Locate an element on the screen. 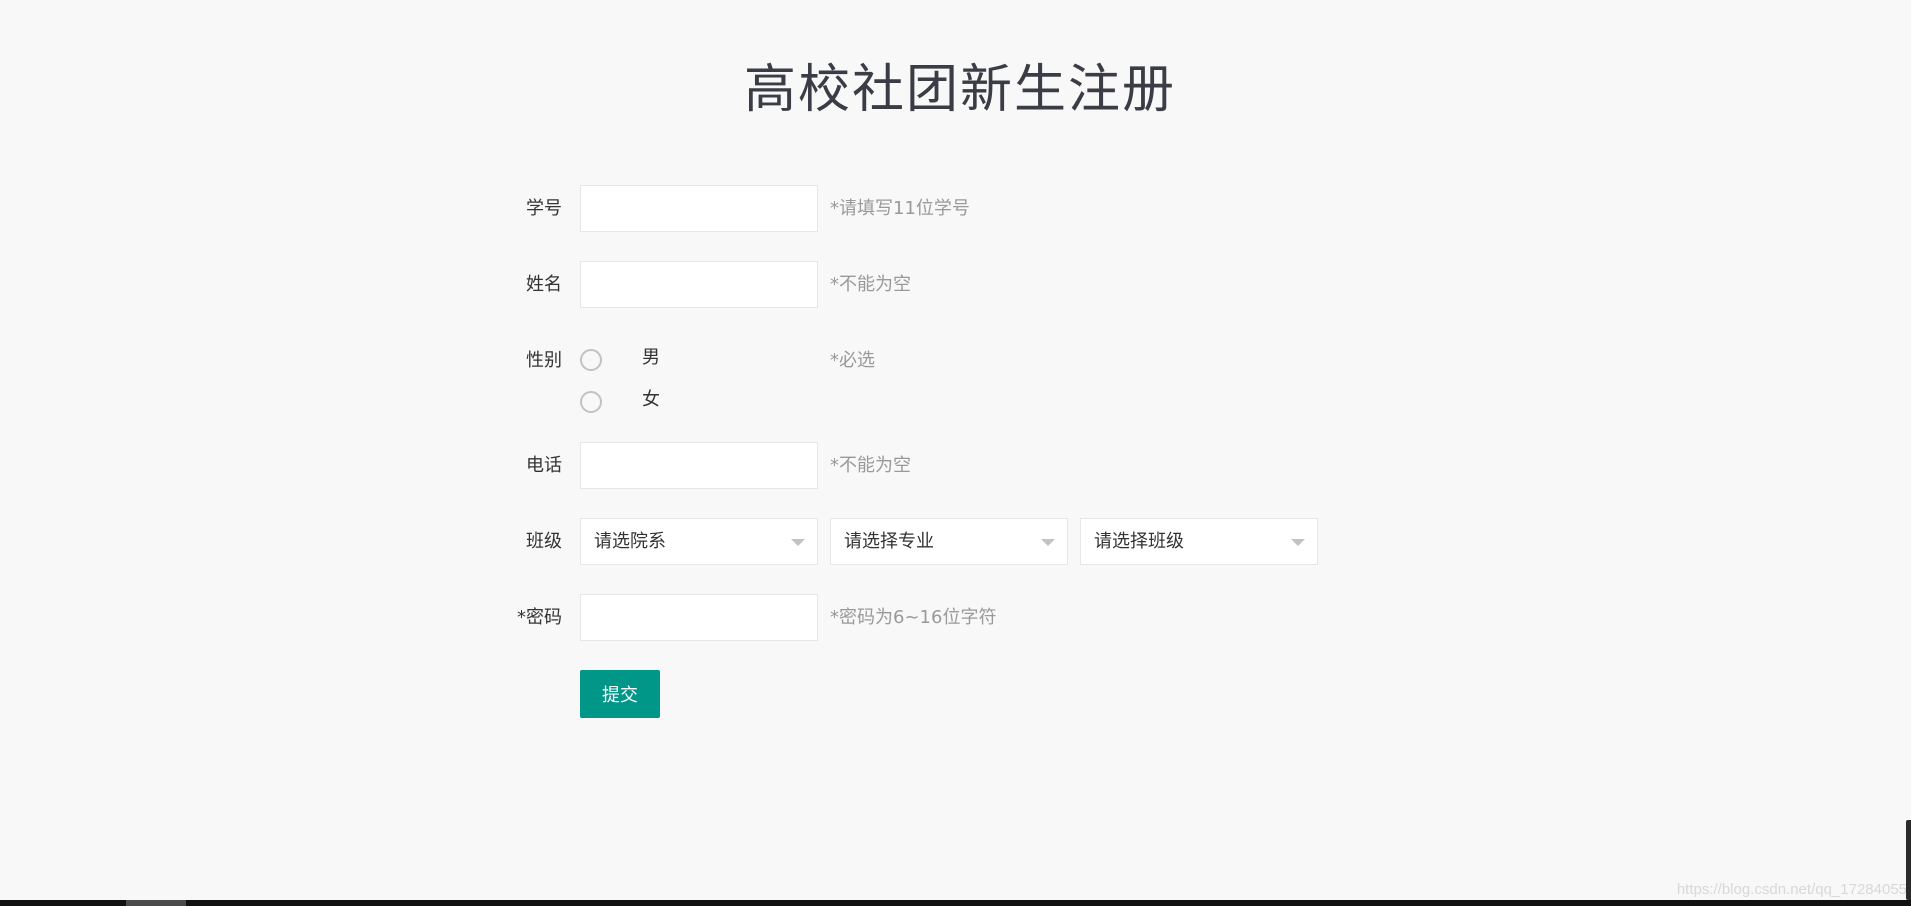 This screenshot has height=906, width=1911. password-label: *密码 is located at coordinates (539, 617).